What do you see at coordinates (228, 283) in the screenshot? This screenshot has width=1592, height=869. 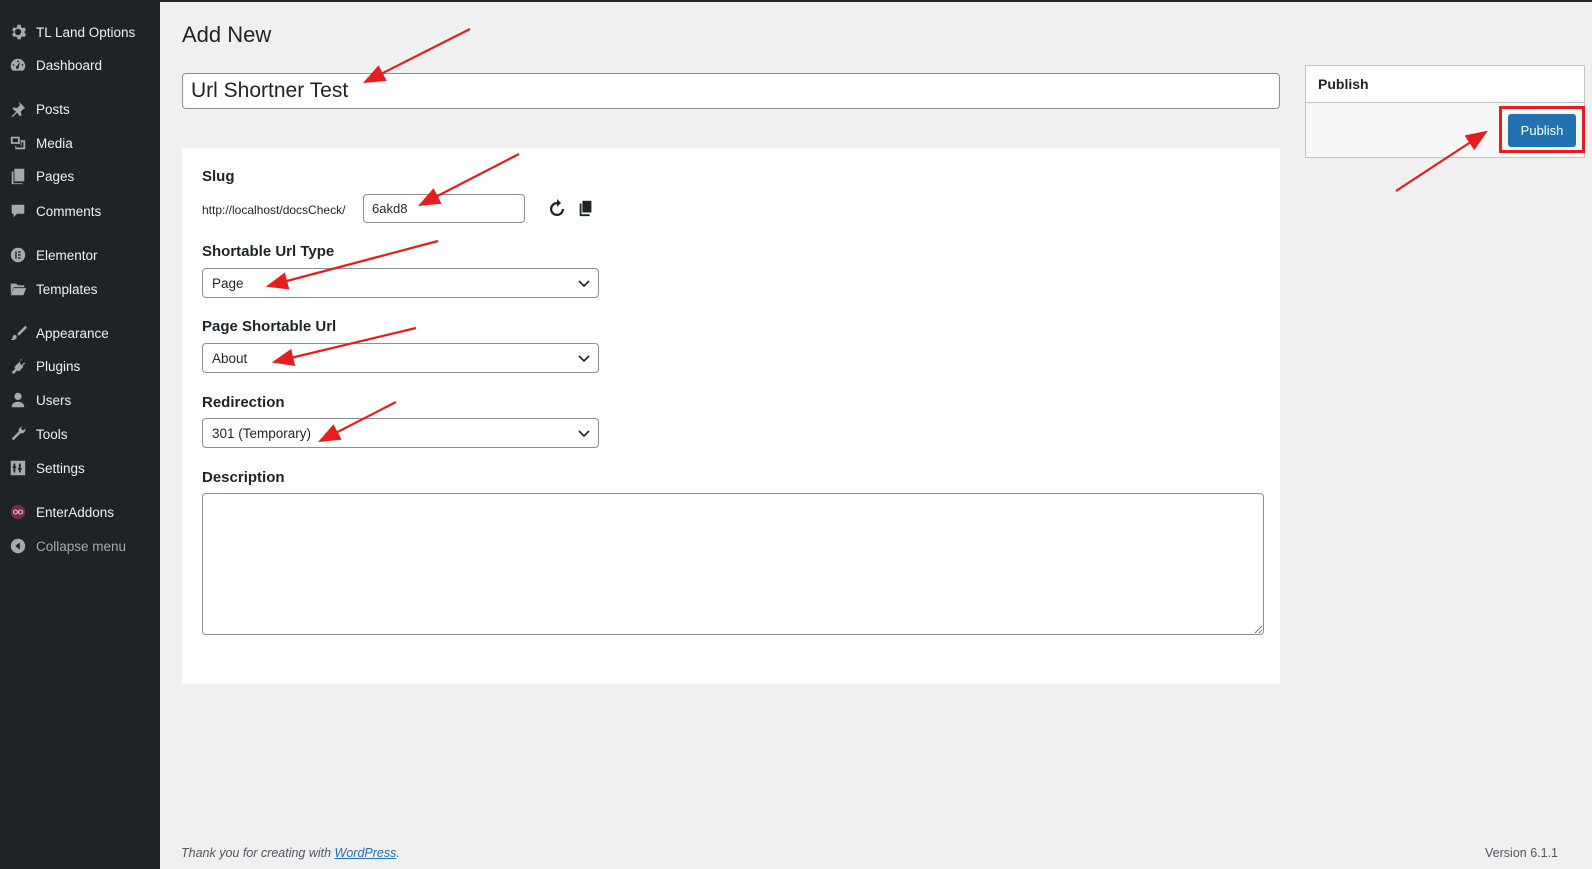 I see `url-type-value: Page` at bounding box center [228, 283].